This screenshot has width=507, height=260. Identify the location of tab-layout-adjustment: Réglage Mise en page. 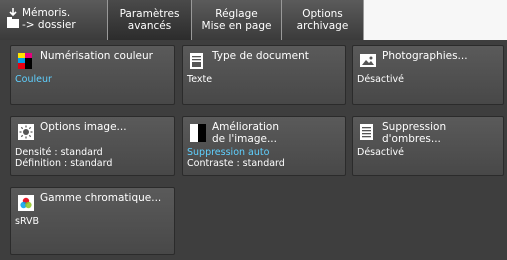
(237, 20).